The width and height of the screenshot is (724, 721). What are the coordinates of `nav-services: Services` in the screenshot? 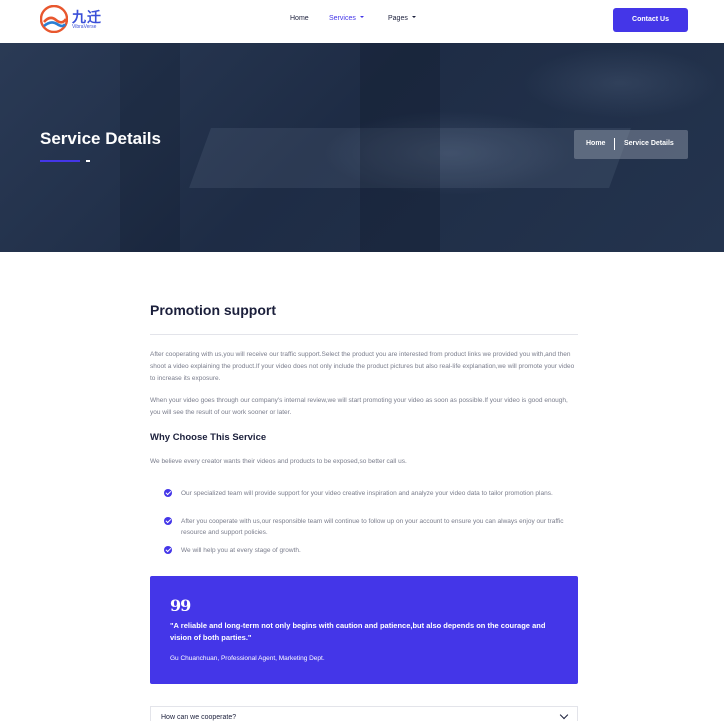 It's located at (346, 18).